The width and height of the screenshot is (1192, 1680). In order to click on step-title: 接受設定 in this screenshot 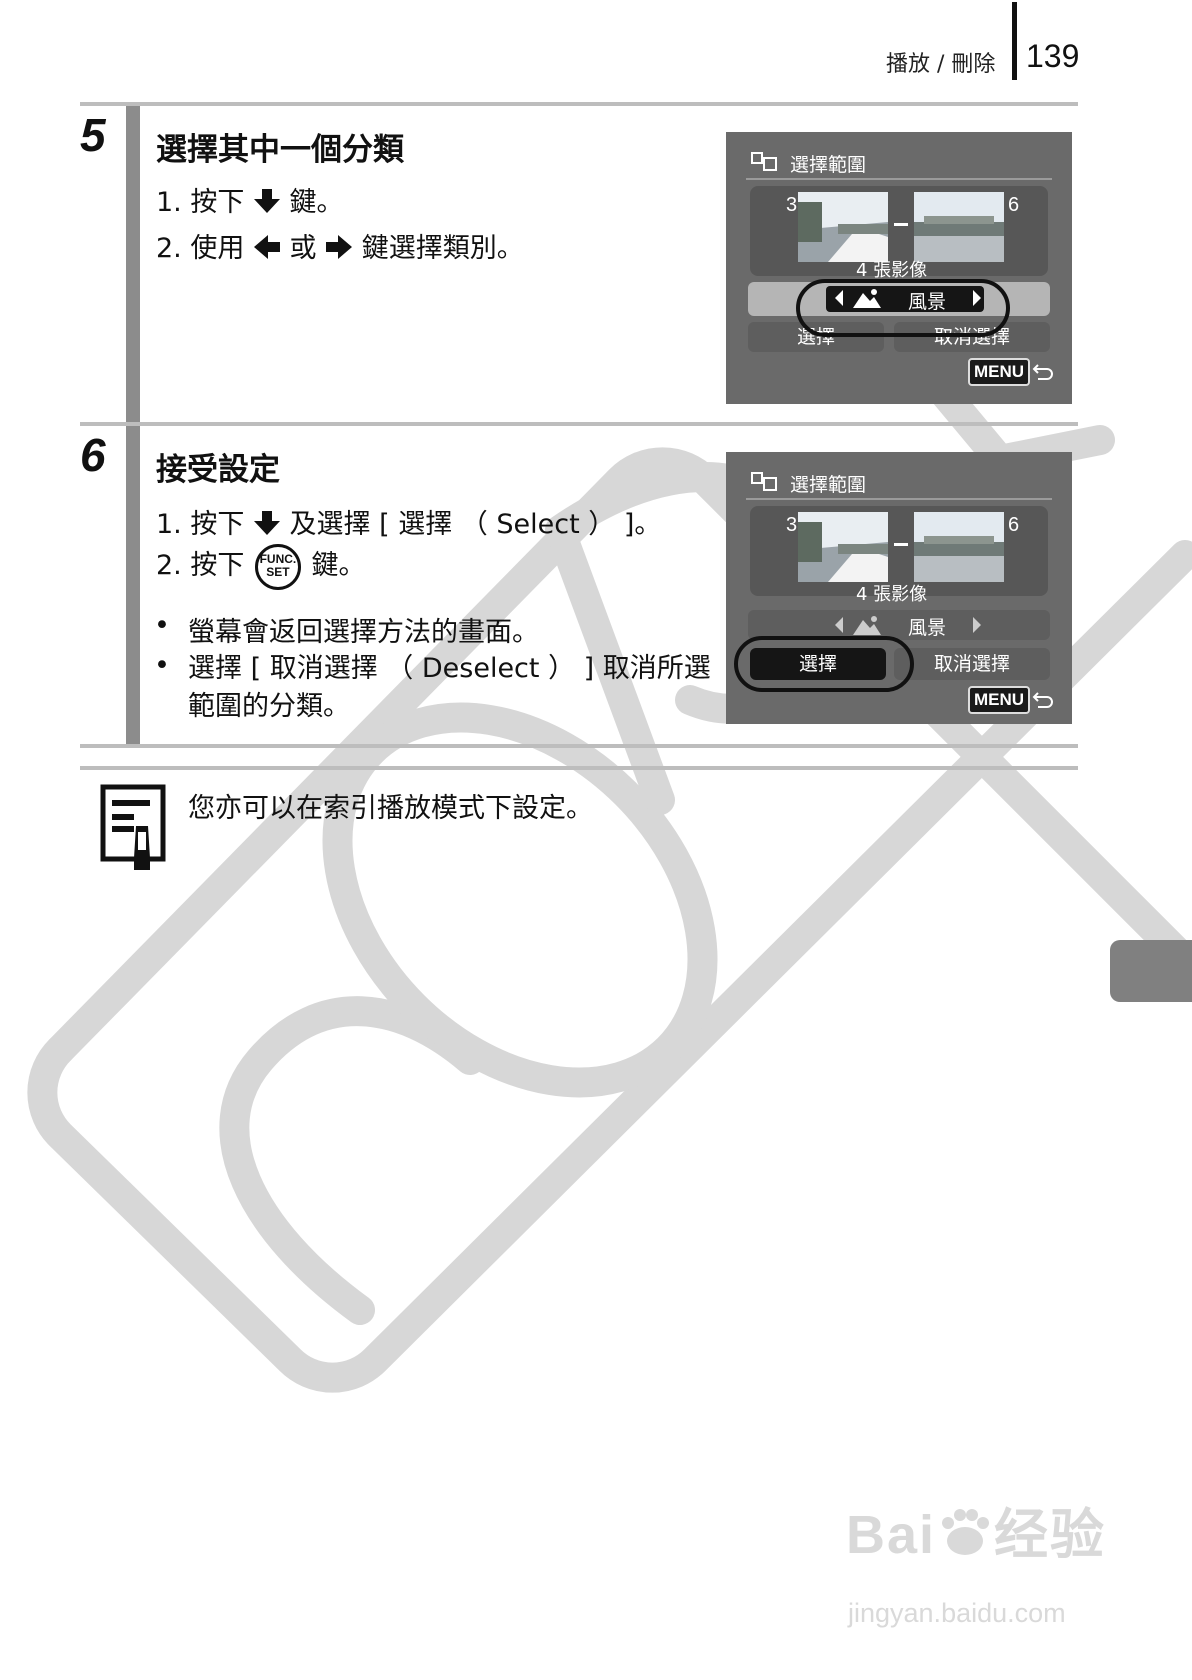, I will do `click(218, 470)`.